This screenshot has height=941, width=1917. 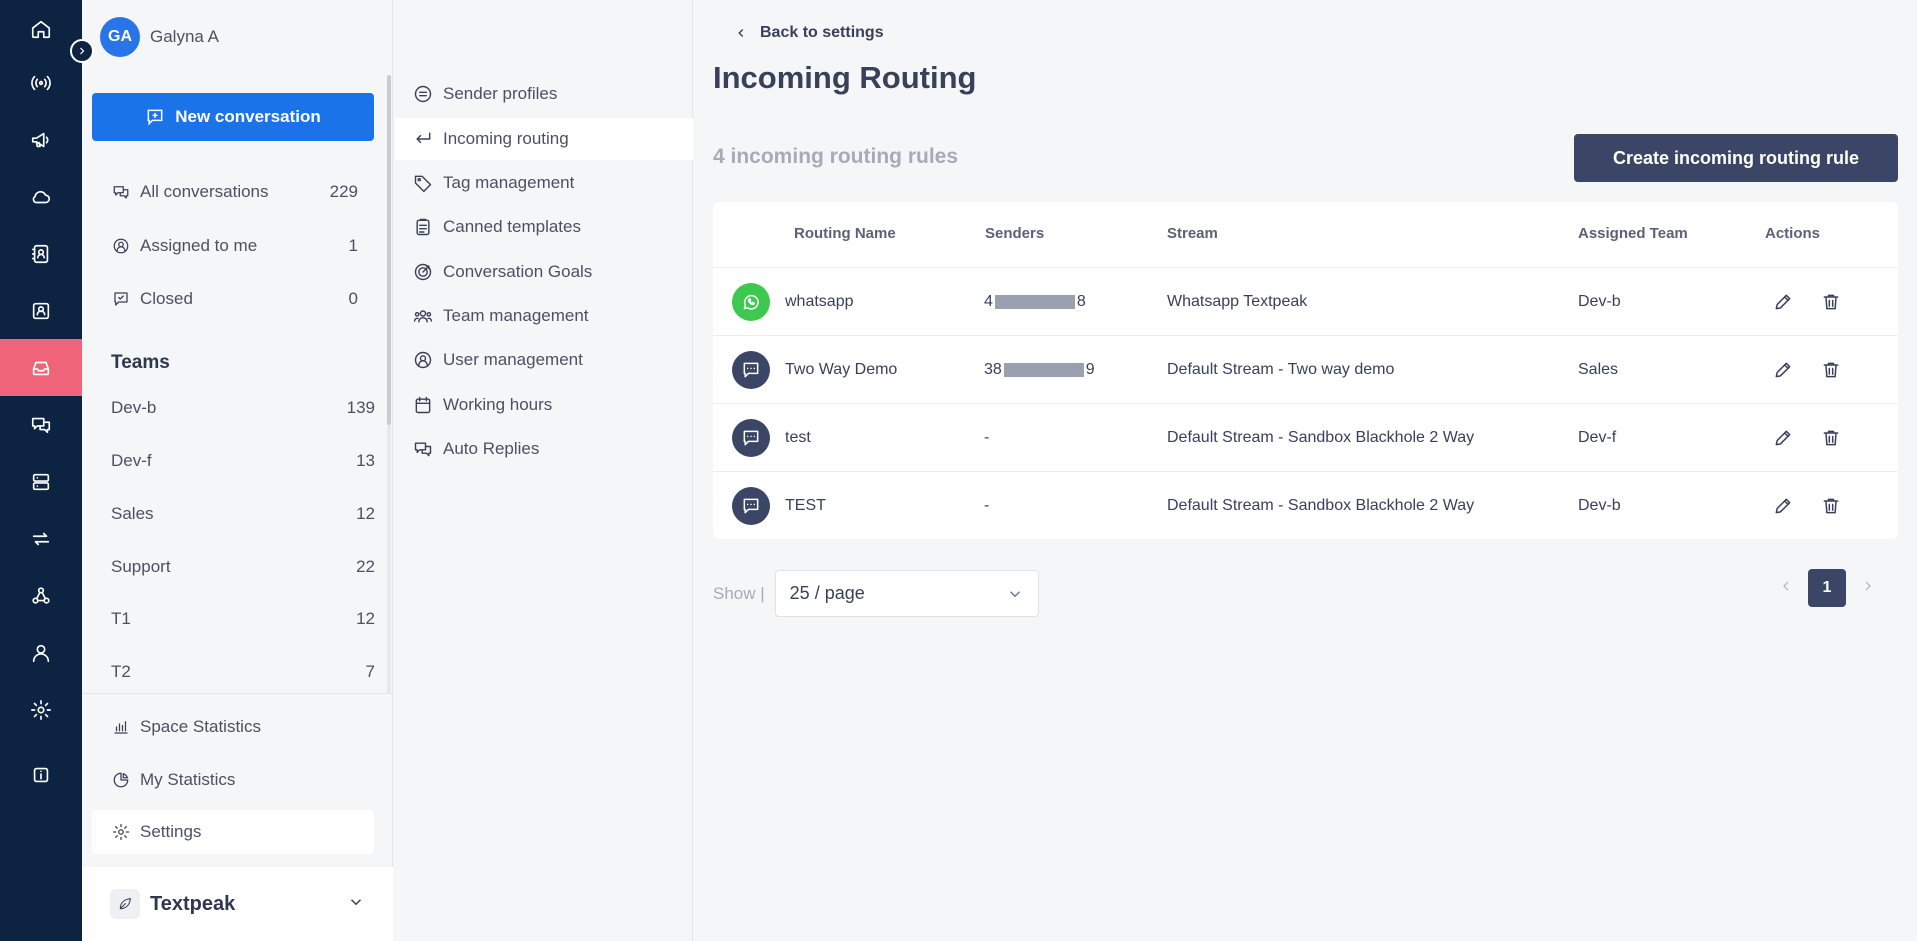 What do you see at coordinates (41, 774) in the screenshot?
I see `rail-info` at bounding box center [41, 774].